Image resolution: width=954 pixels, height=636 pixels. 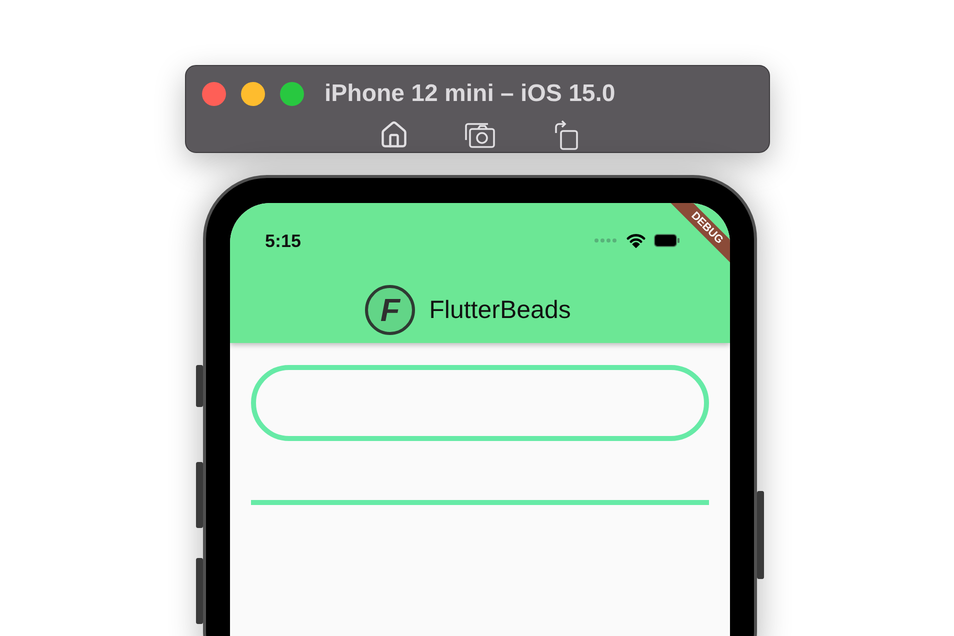 I want to click on zoom-button, so click(x=292, y=94).